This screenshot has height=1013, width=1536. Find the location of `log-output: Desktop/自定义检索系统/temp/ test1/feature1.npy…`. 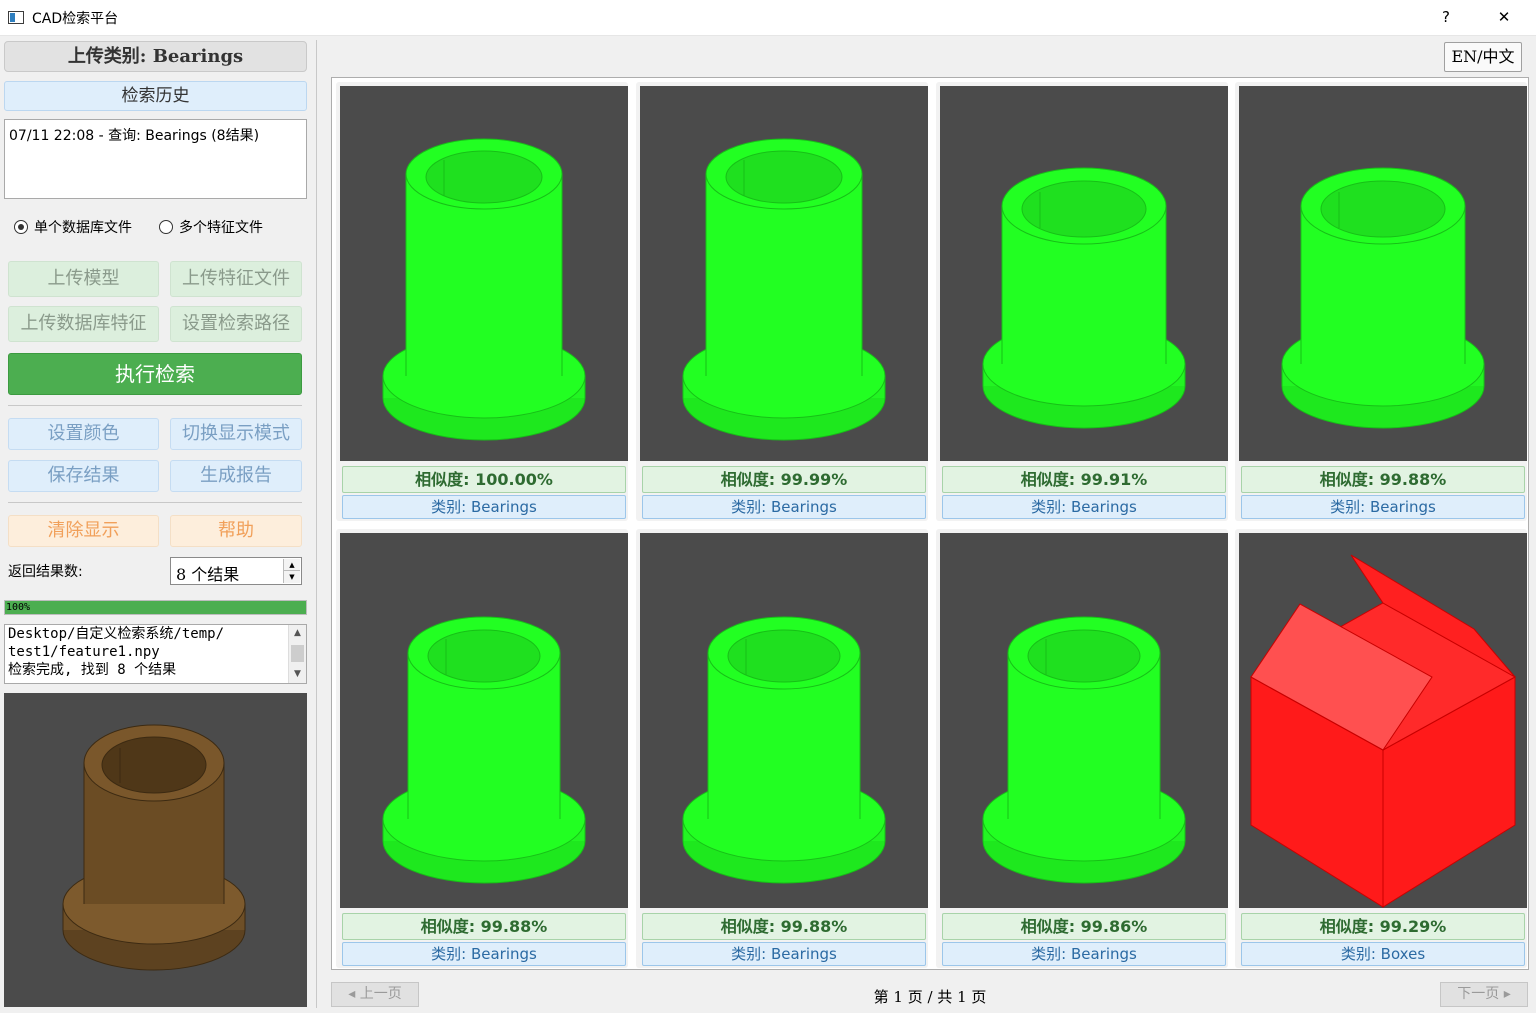

log-output: Desktop/自定义检索系统/temp/ test1/feature1.npy… is located at coordinates (155, 654).